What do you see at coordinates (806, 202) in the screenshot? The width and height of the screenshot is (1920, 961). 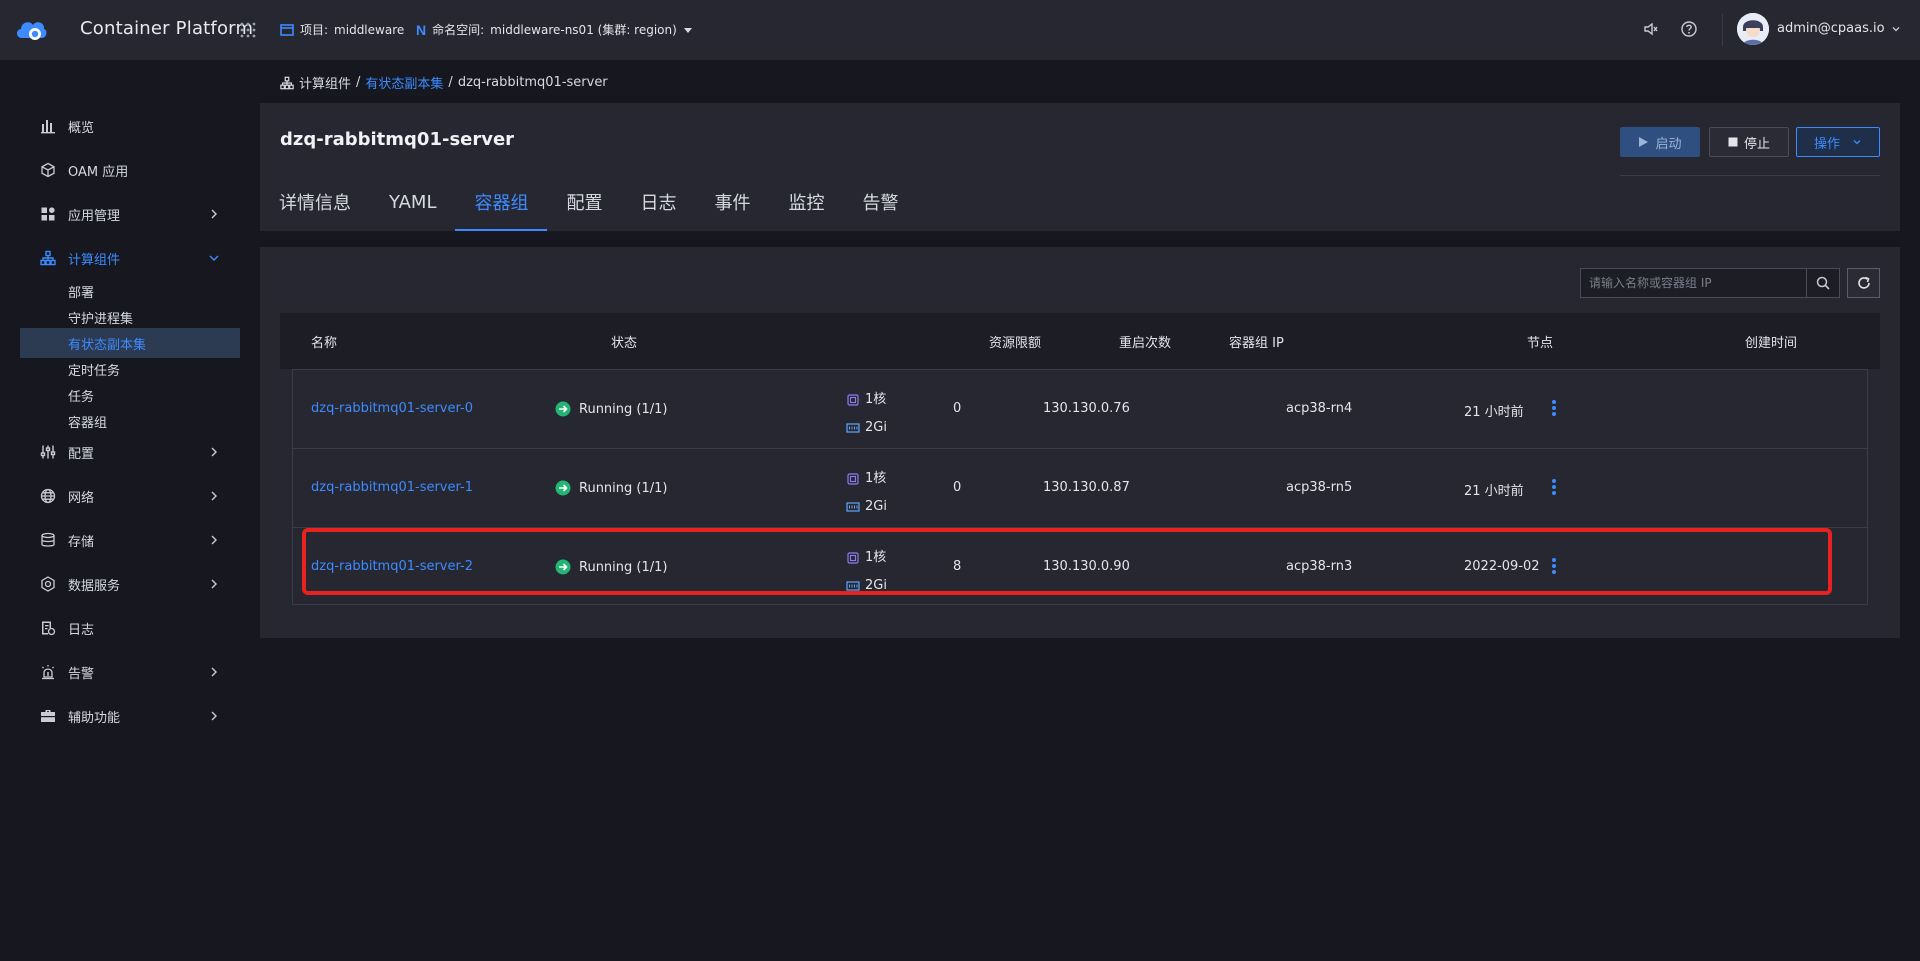 I see `tab-monitoring: 监控` at bounding box center [806, 202].